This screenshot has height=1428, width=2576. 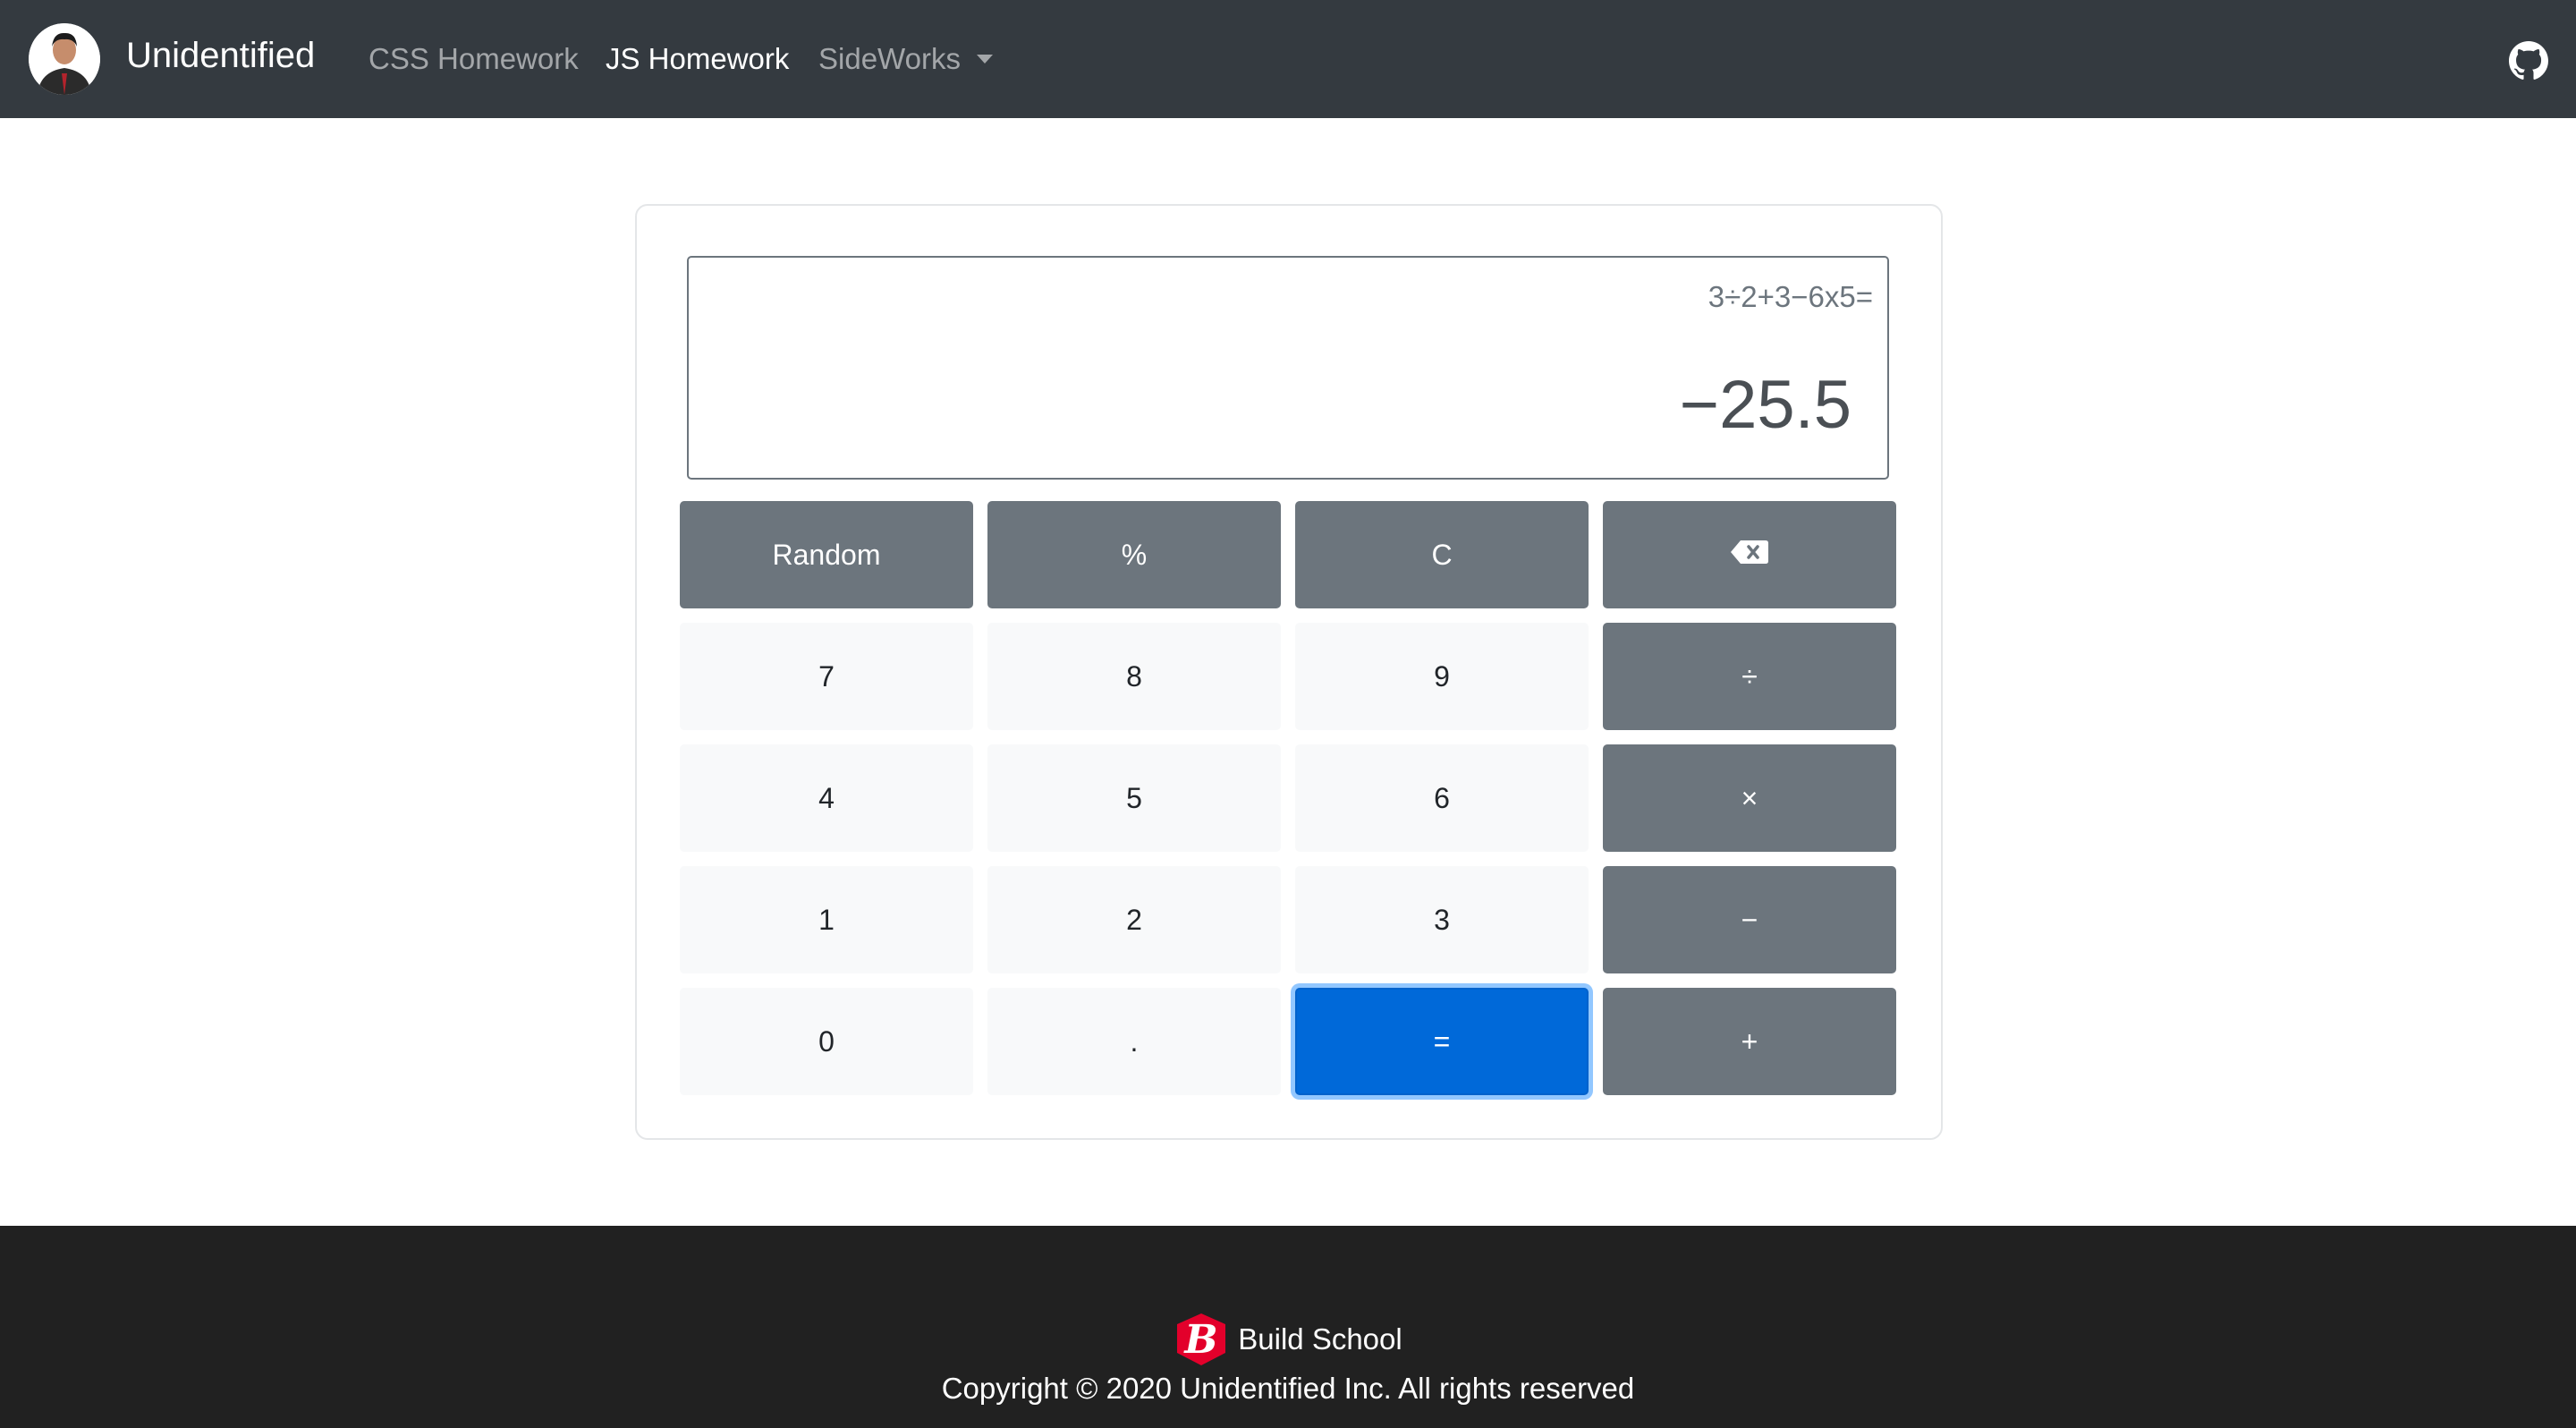 What do you see at coordinates (1134, 554) in the screenshot?
I see `percent-button: %` at bounding box center [1134, 554].